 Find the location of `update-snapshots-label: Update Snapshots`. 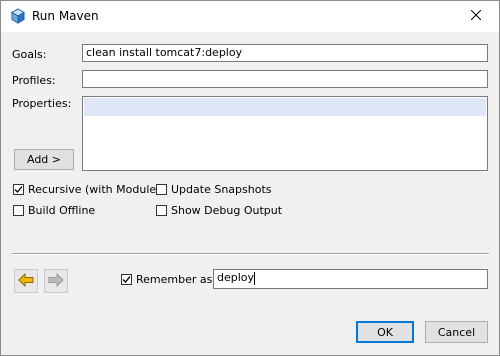

update-snapshots-label: Update Snapshots is located at coordinates (221, 189).